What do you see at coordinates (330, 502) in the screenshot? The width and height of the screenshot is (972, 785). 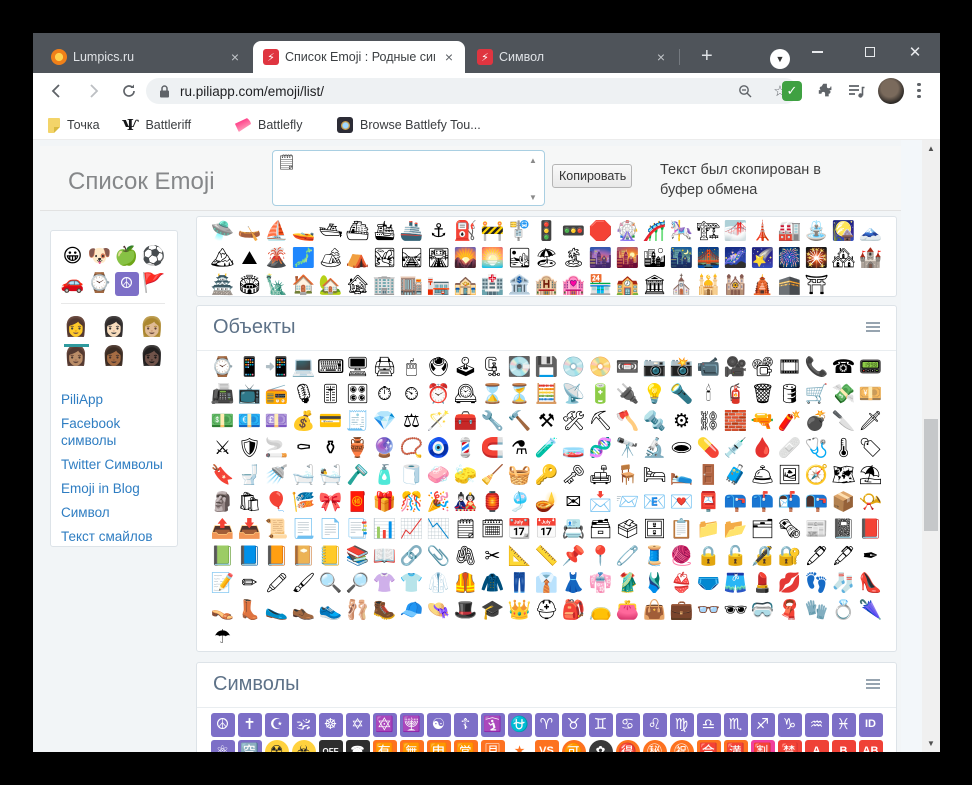 I see `emoji-cell: 🎀` at bounding box center [330, 502].